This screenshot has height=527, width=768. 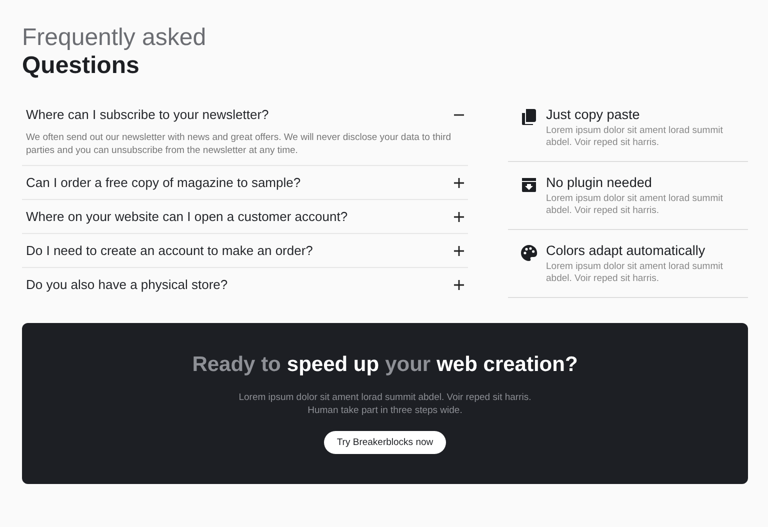 What do you see at coordinates (529, 117) in the screenshot?
I see `copy-icon` at bounding box center [529, 117].